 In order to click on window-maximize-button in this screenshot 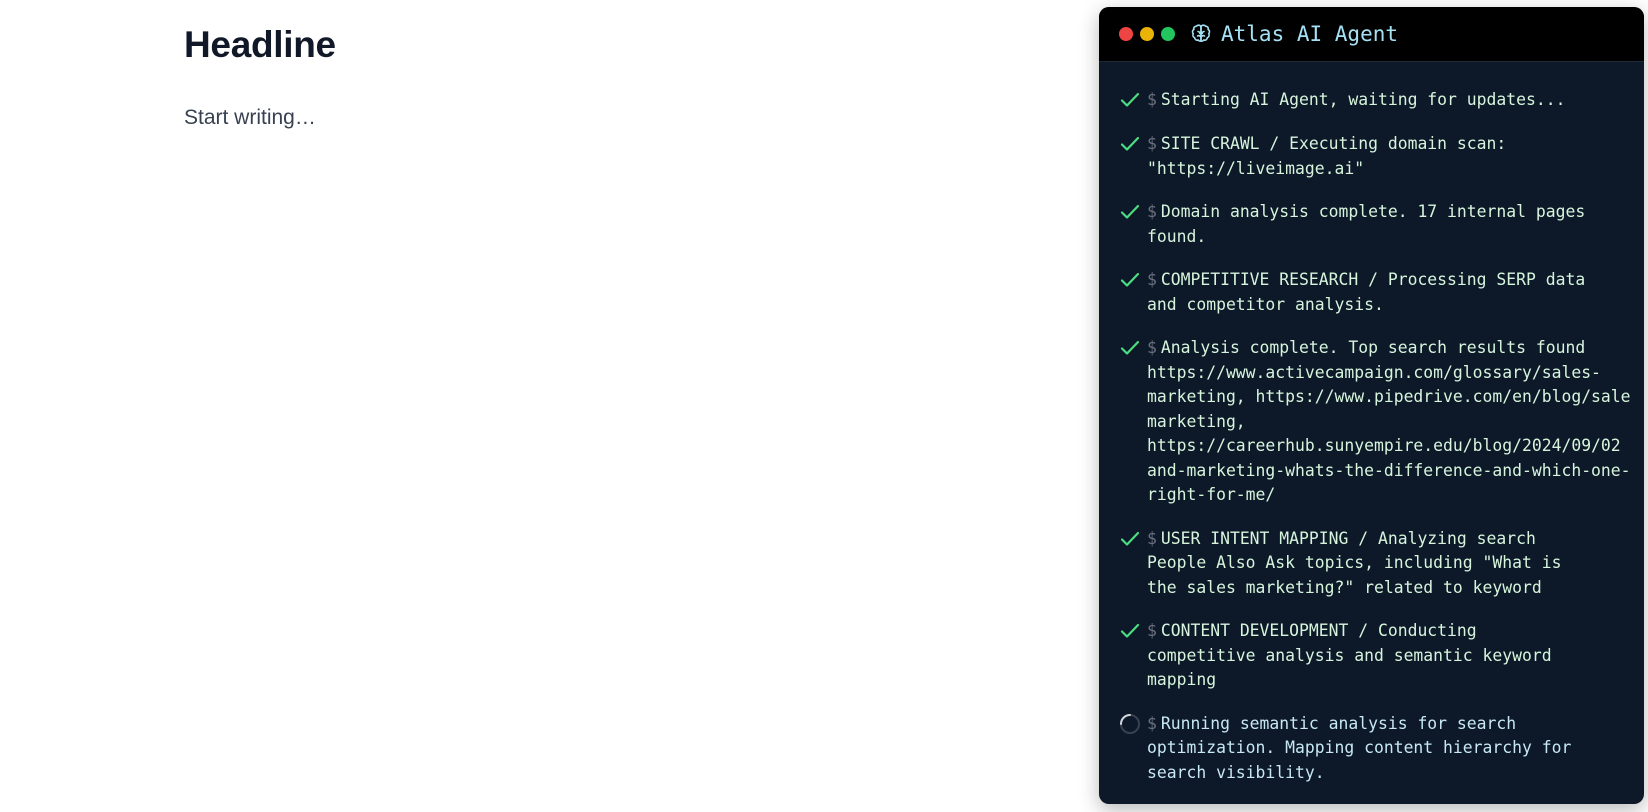, I will do `click(1168, 34)`.